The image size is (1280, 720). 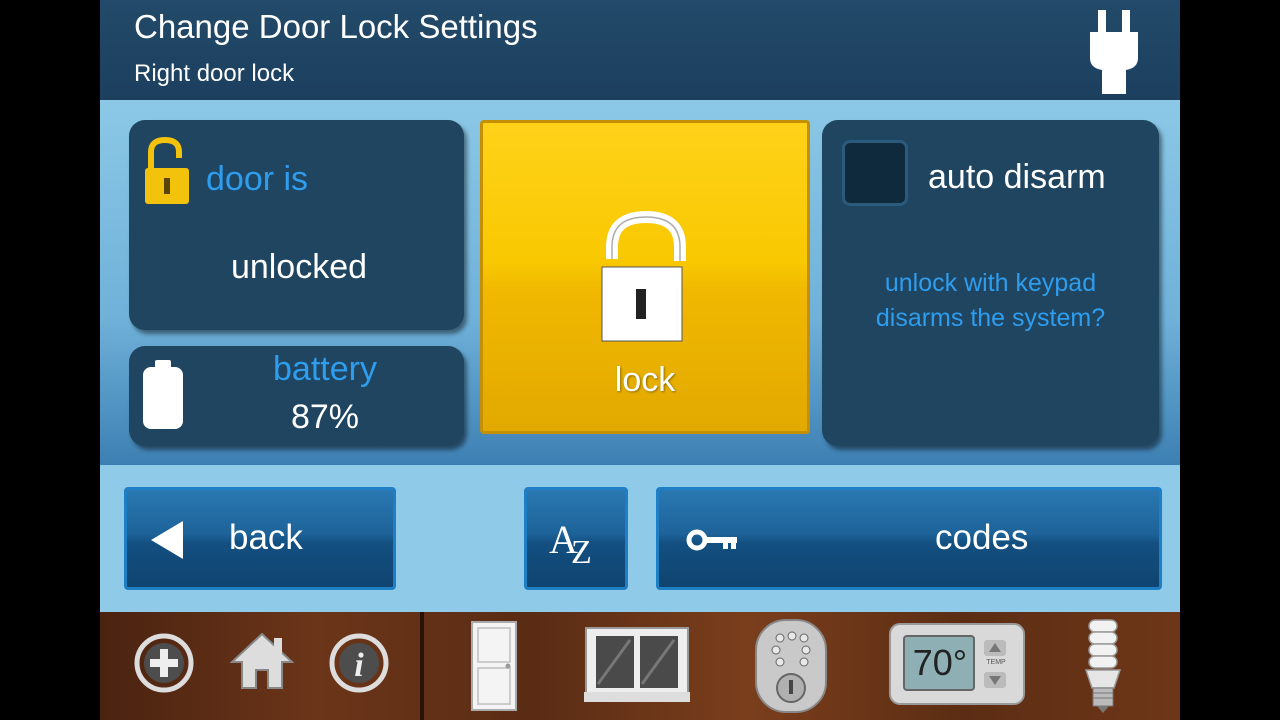 I want to click on add-icon, so click(x=164, y=663).